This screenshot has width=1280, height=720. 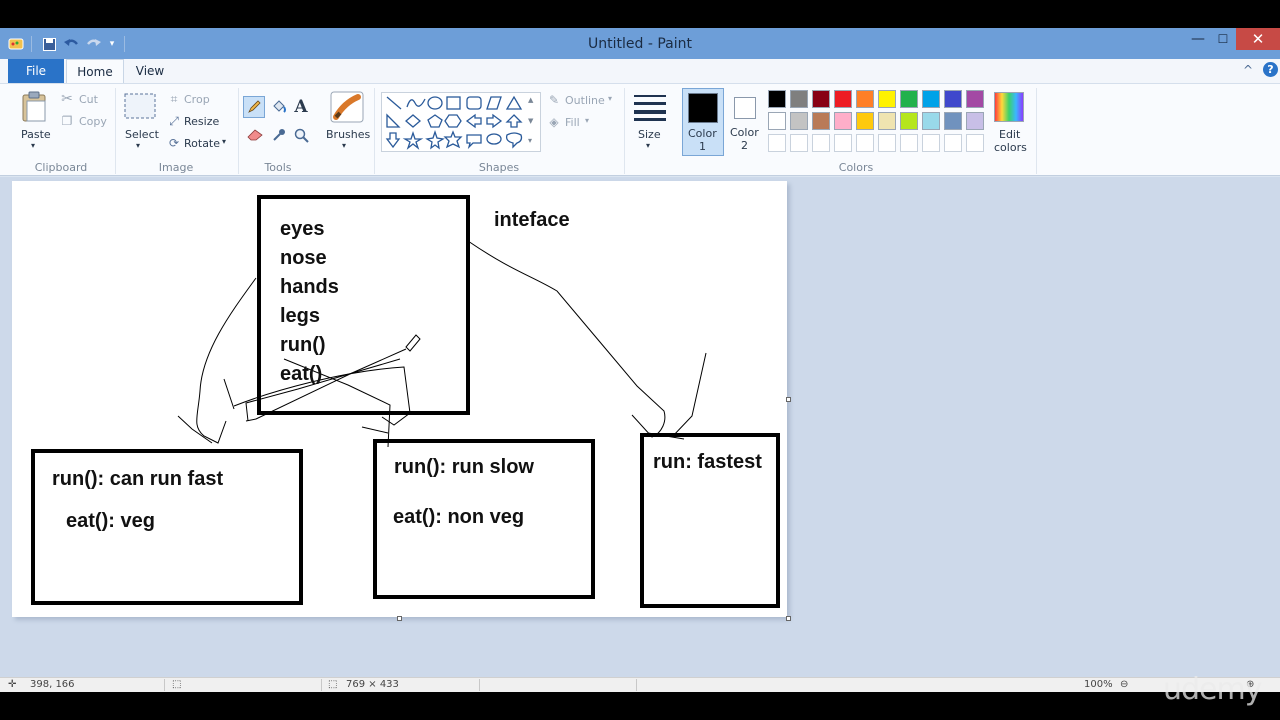 I want to click on paste-button: Paste, so click(x=36, y=134).